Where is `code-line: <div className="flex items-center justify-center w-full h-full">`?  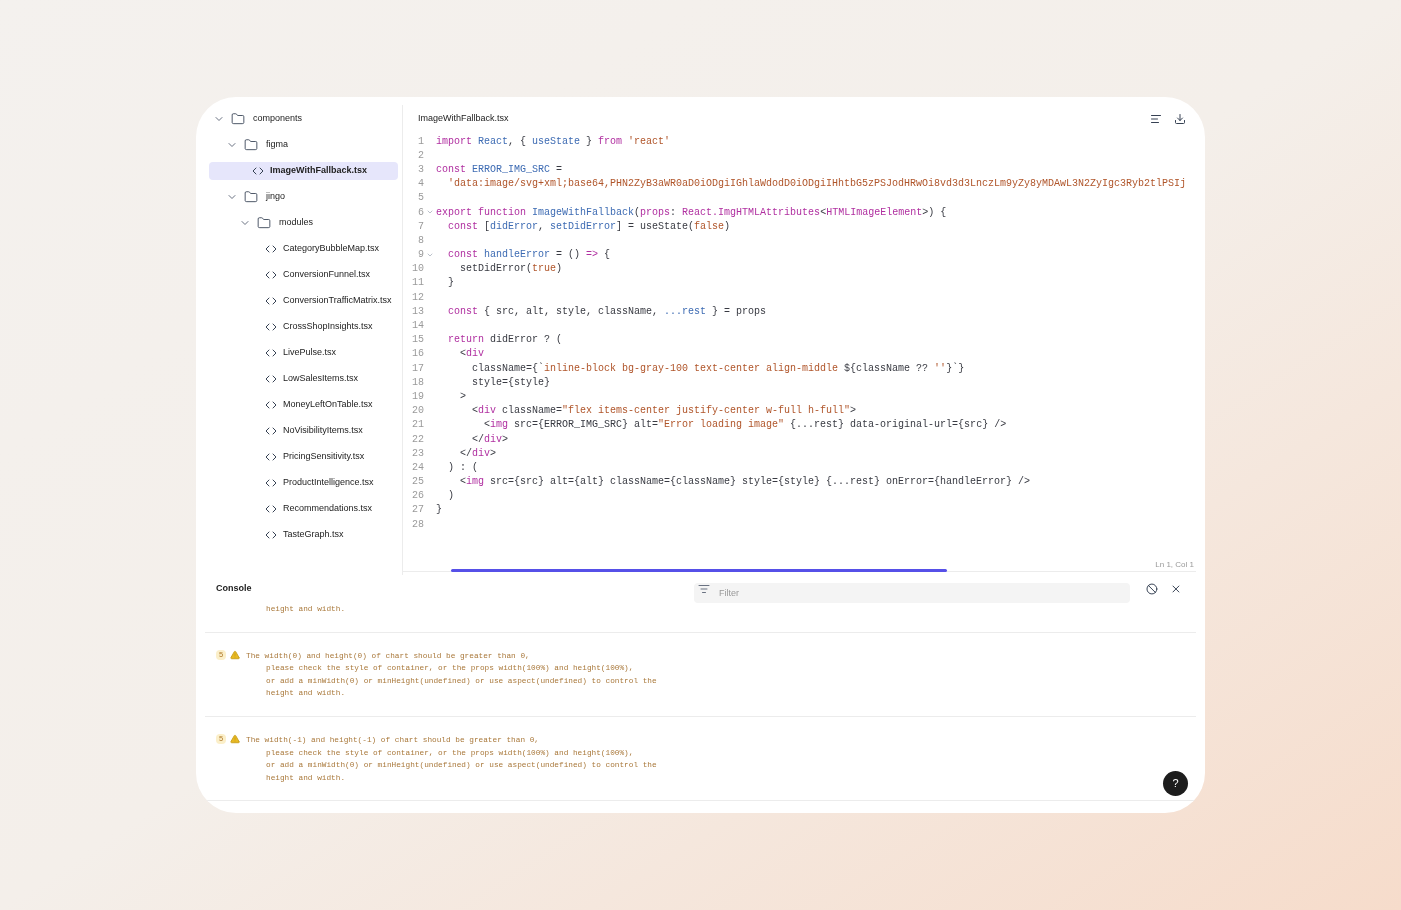 code-line: <div className="flex items-center justify-center w-full h-full"> is located at coordinates (664, 411).